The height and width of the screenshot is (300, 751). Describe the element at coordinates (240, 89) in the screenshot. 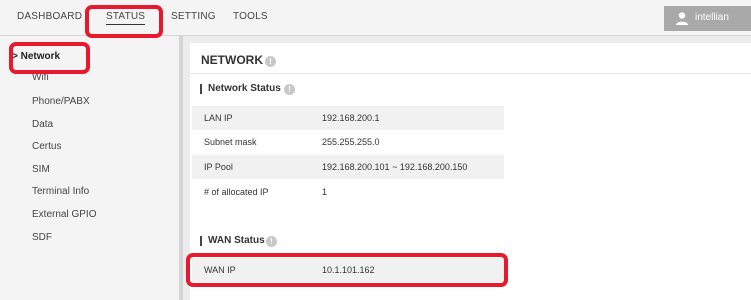

I see `network-status-heading: Network Status` at that location.